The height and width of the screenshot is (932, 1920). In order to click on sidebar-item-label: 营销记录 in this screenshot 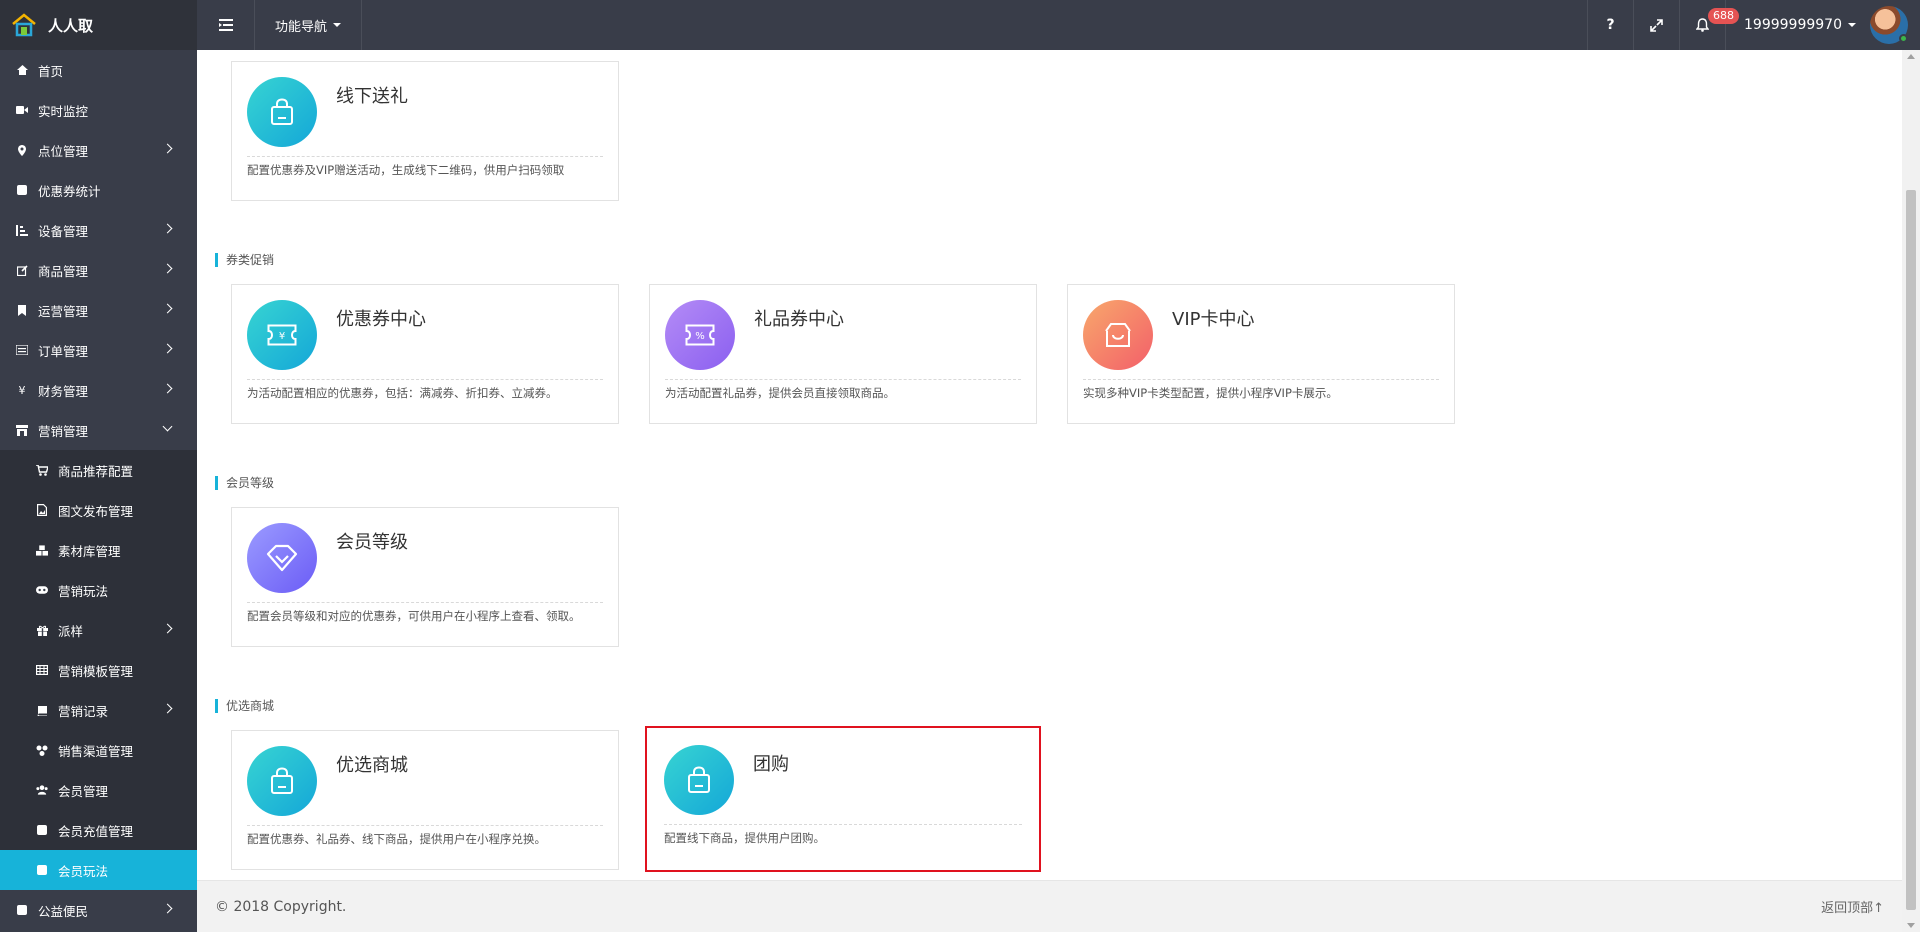, I will do `click(83, 711)`.